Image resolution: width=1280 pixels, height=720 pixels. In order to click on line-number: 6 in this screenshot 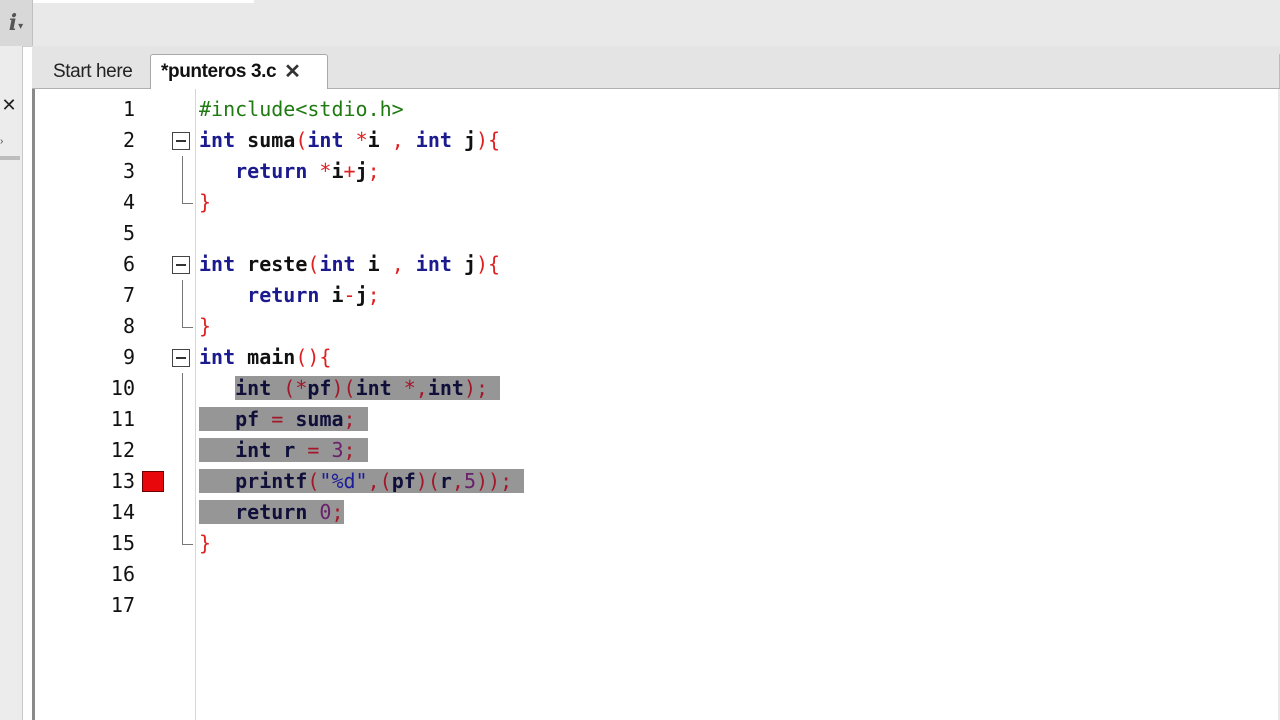, I will do `click(128, 264)`.